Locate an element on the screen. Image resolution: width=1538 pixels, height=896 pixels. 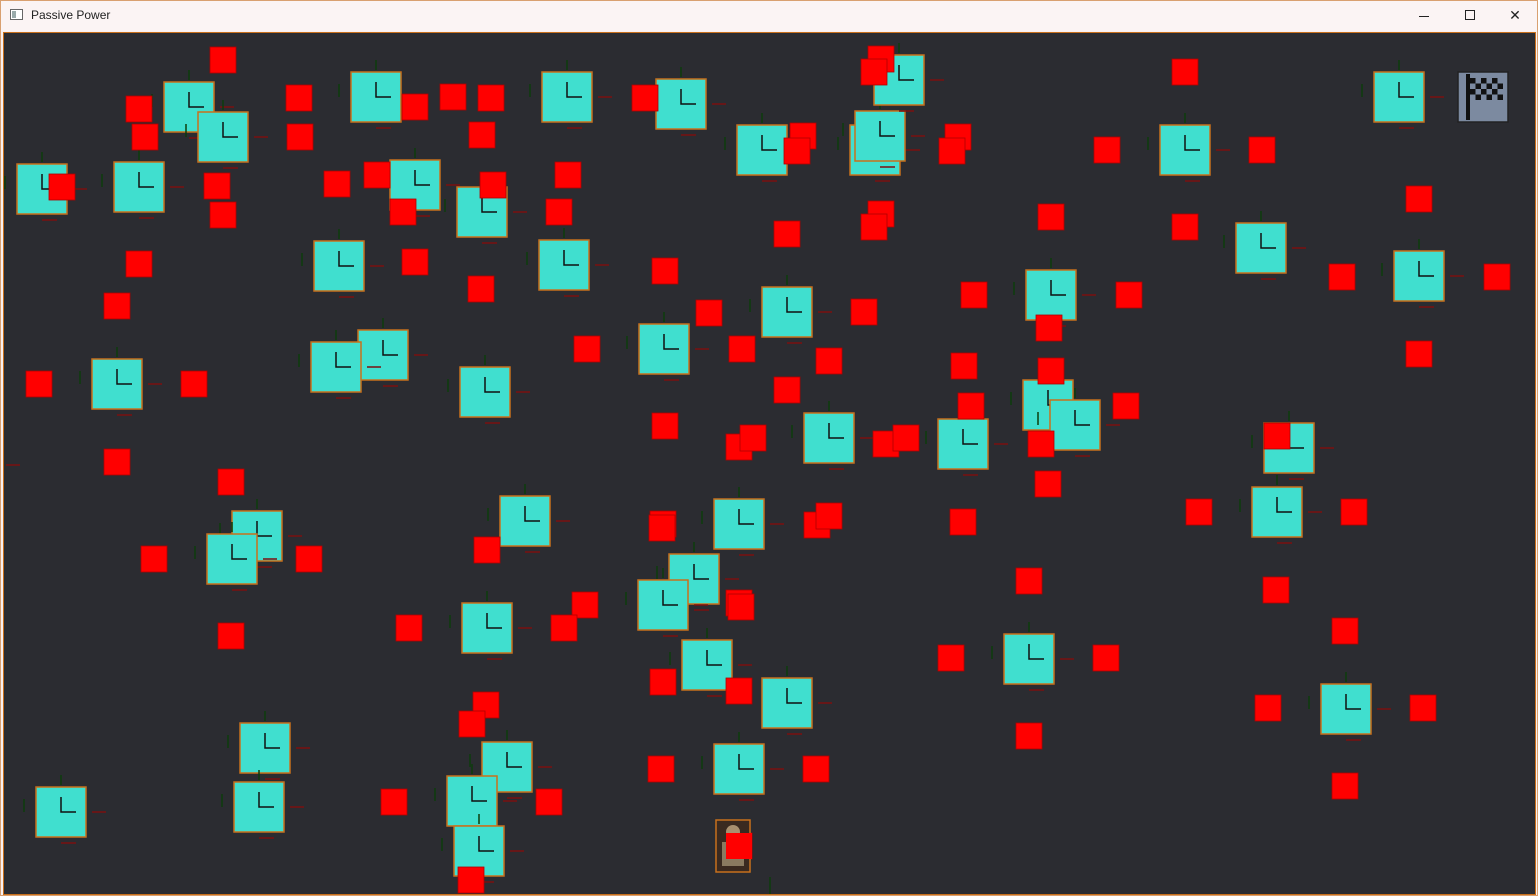
minimize-icon is located at coordinates (1424, 16).